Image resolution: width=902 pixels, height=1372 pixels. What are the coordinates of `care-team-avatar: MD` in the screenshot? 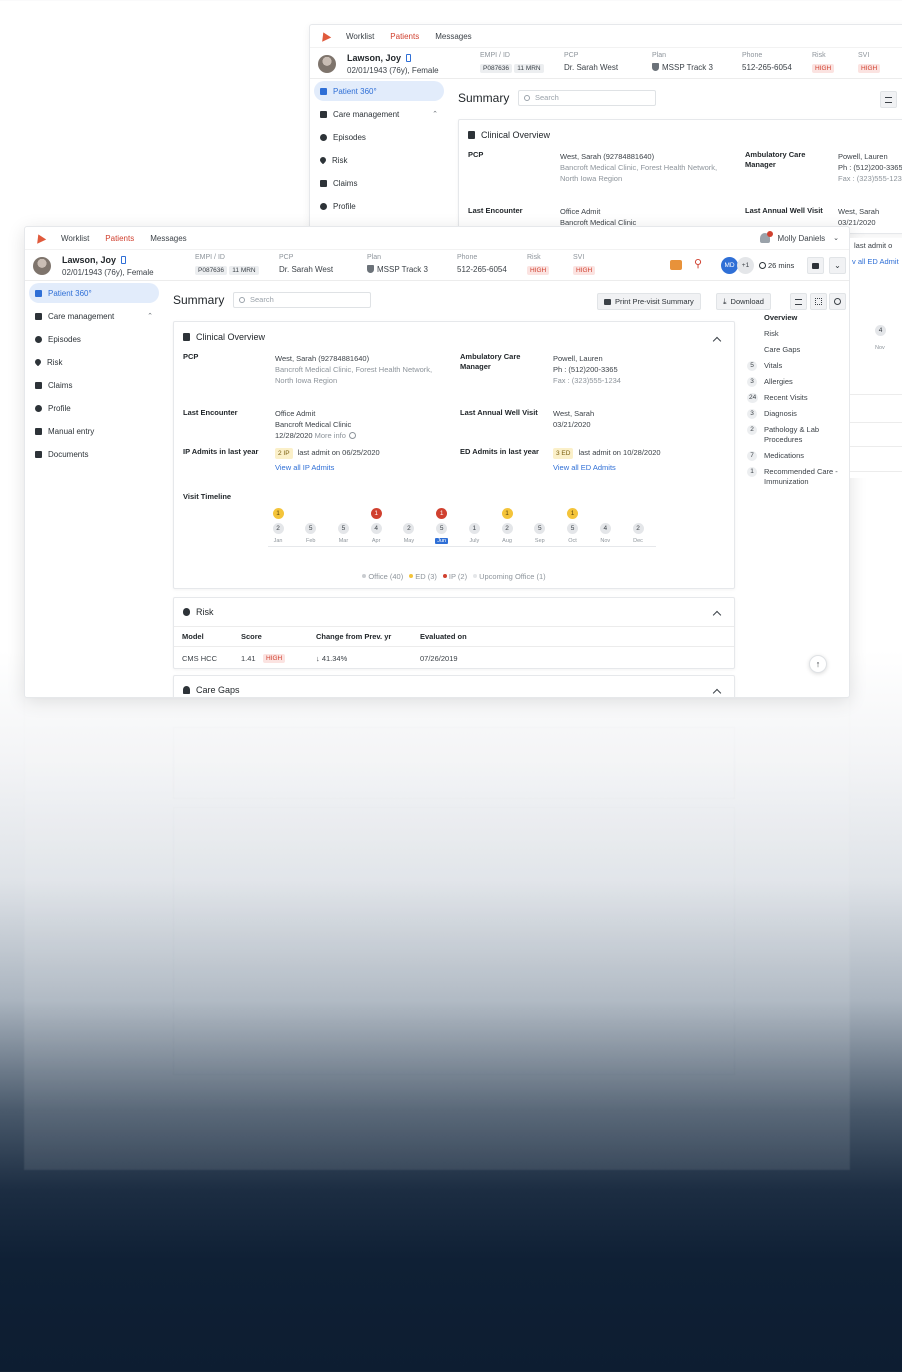 It's located at (729, 265).